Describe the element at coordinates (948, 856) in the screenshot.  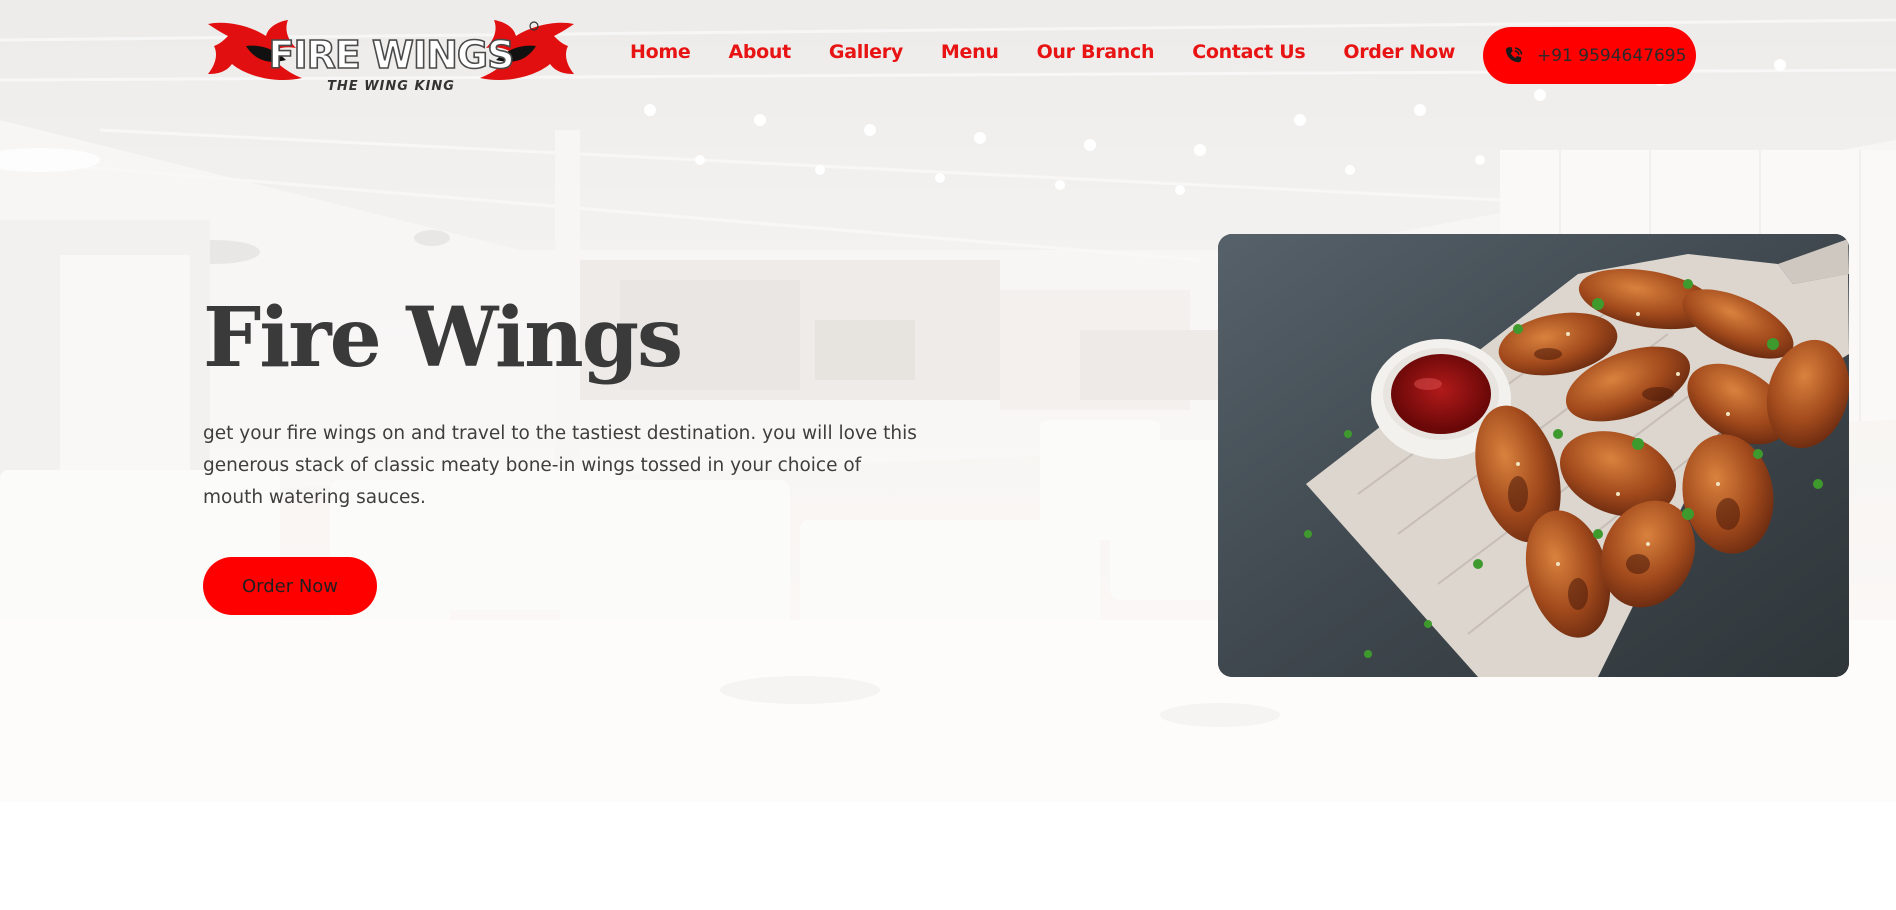
I see `page-below-hero` at that location.